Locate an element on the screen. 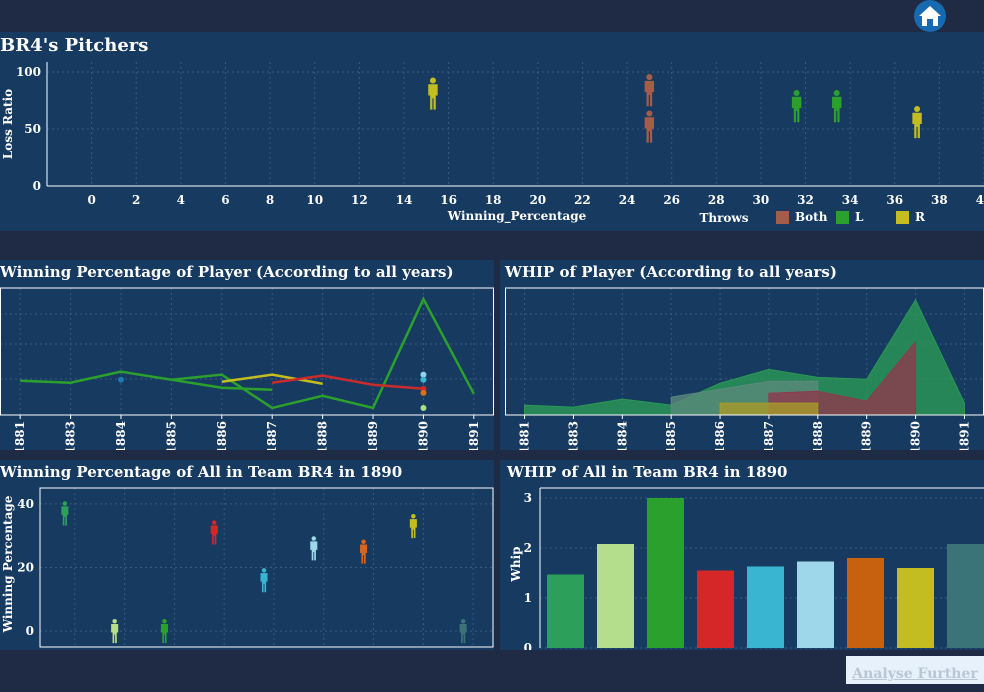  y-axis-label: Winning Percentage is located at coordinates (8, 564).